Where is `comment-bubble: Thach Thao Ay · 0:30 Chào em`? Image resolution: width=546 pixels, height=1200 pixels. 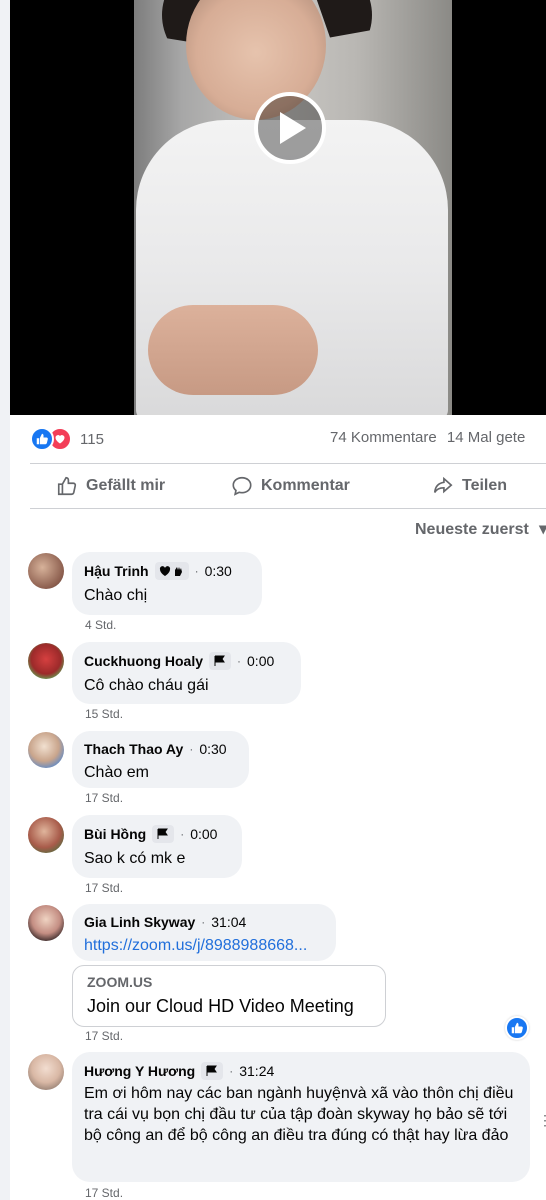
comment-bubble: Thach Thao Ay · 0:30 Chào em is located at coordinates (160, 759).